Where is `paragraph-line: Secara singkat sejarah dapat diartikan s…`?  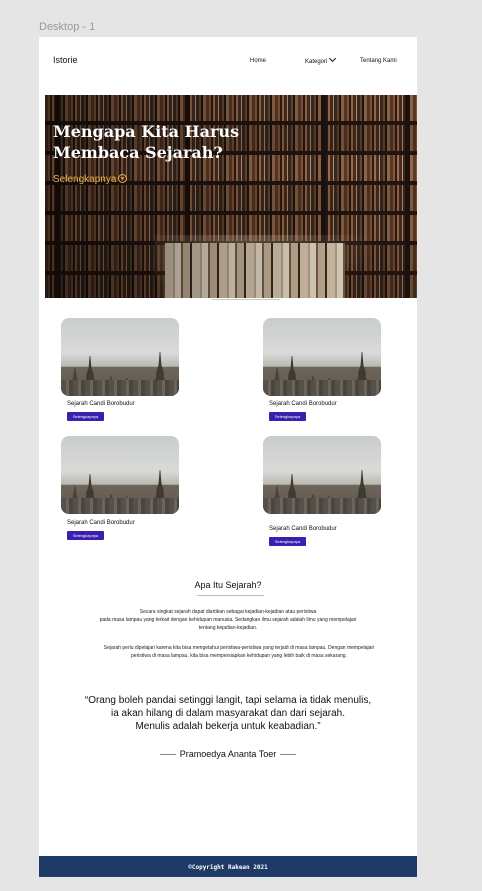
paragraph-line: Secara singkat sejarah dapat diartikan s… is located at coordinates (228, 612).